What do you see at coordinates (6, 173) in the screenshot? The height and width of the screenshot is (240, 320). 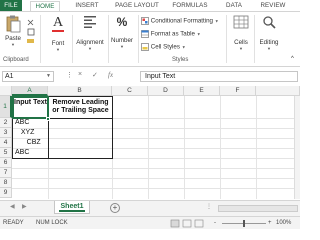 I see `row-header-7: 7` at bounding box center [6, 173].